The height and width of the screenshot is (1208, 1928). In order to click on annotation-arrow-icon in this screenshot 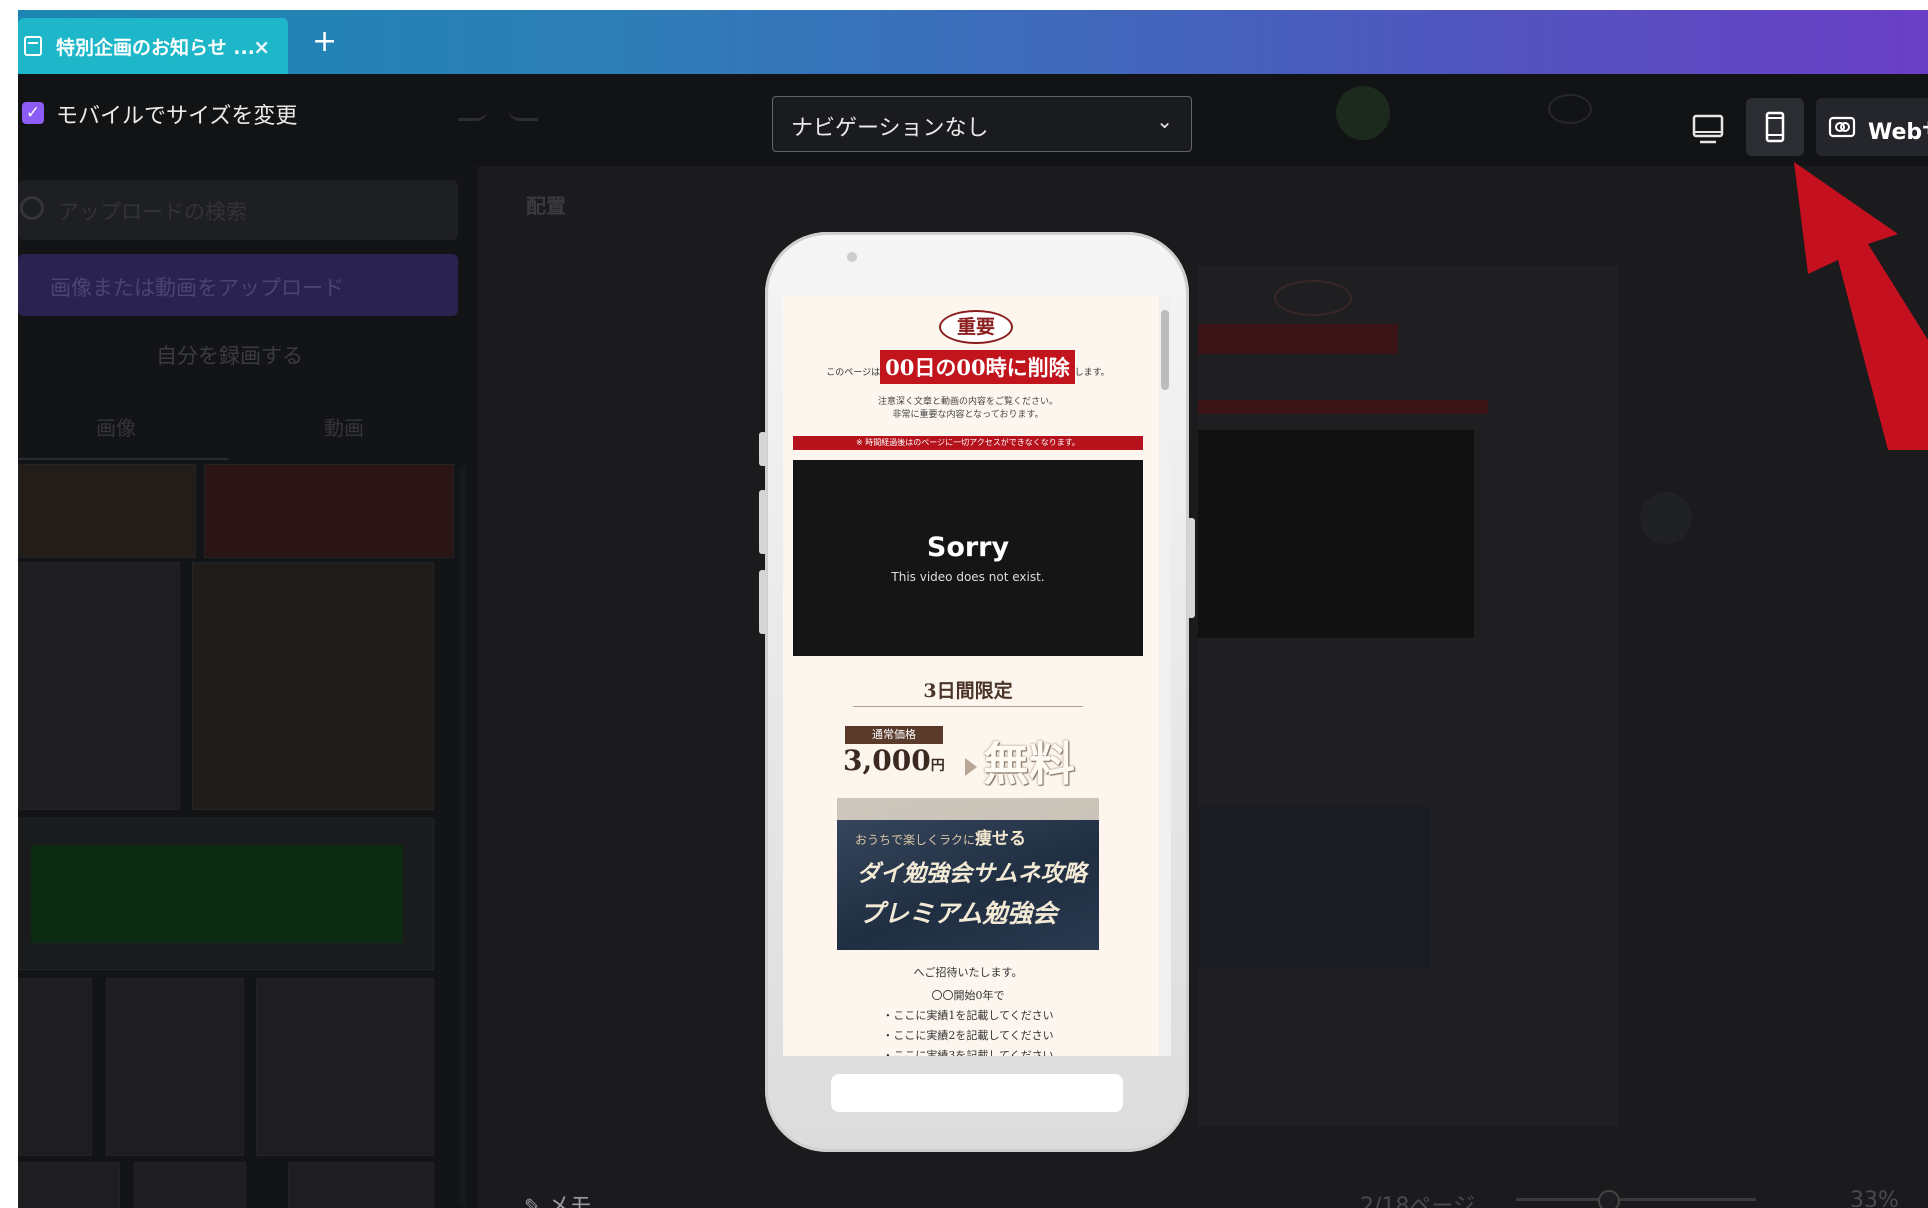, I will do `click(1861, 306)`.